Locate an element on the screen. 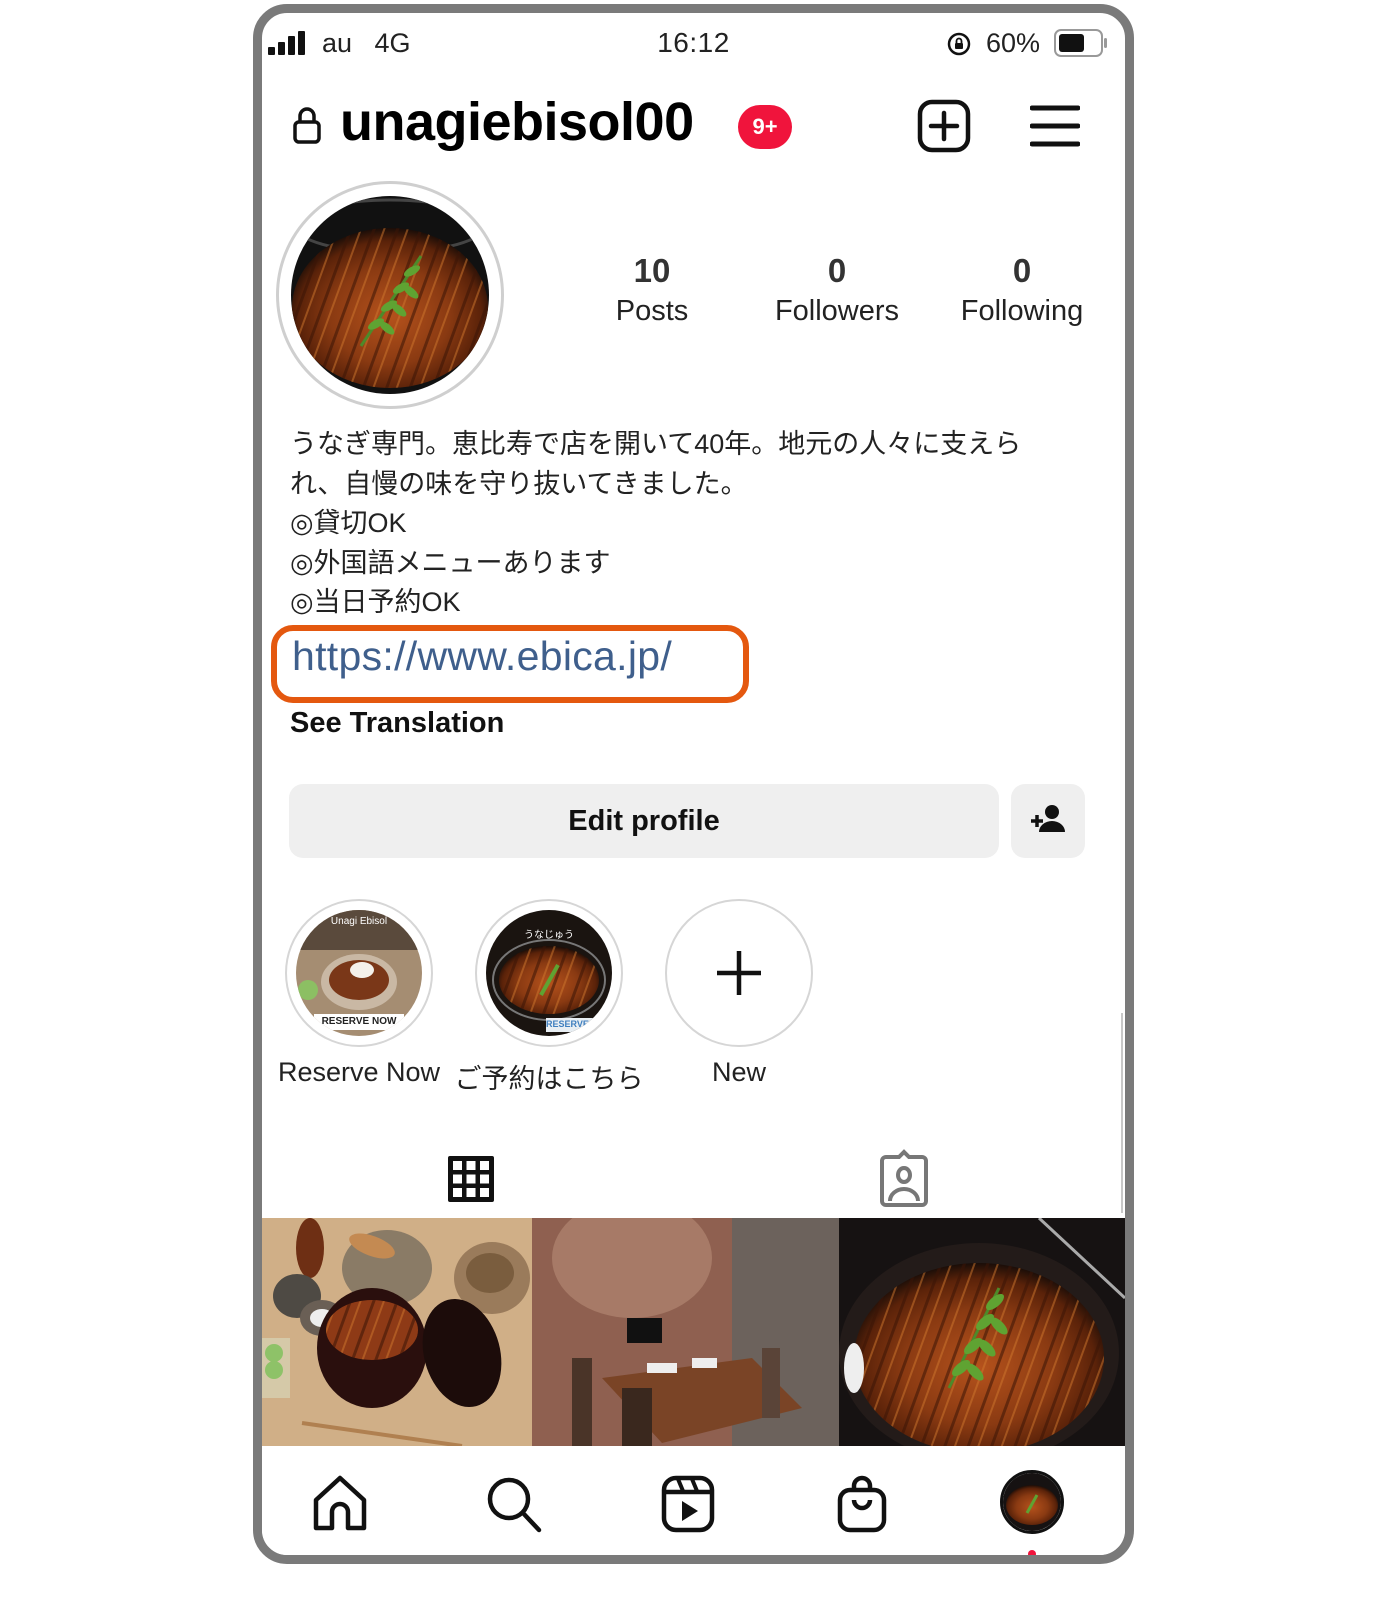 Image resolution: width=1400 pixels, height=1600 pixels. following-count: 0 is located at coordinates (1022, 270).